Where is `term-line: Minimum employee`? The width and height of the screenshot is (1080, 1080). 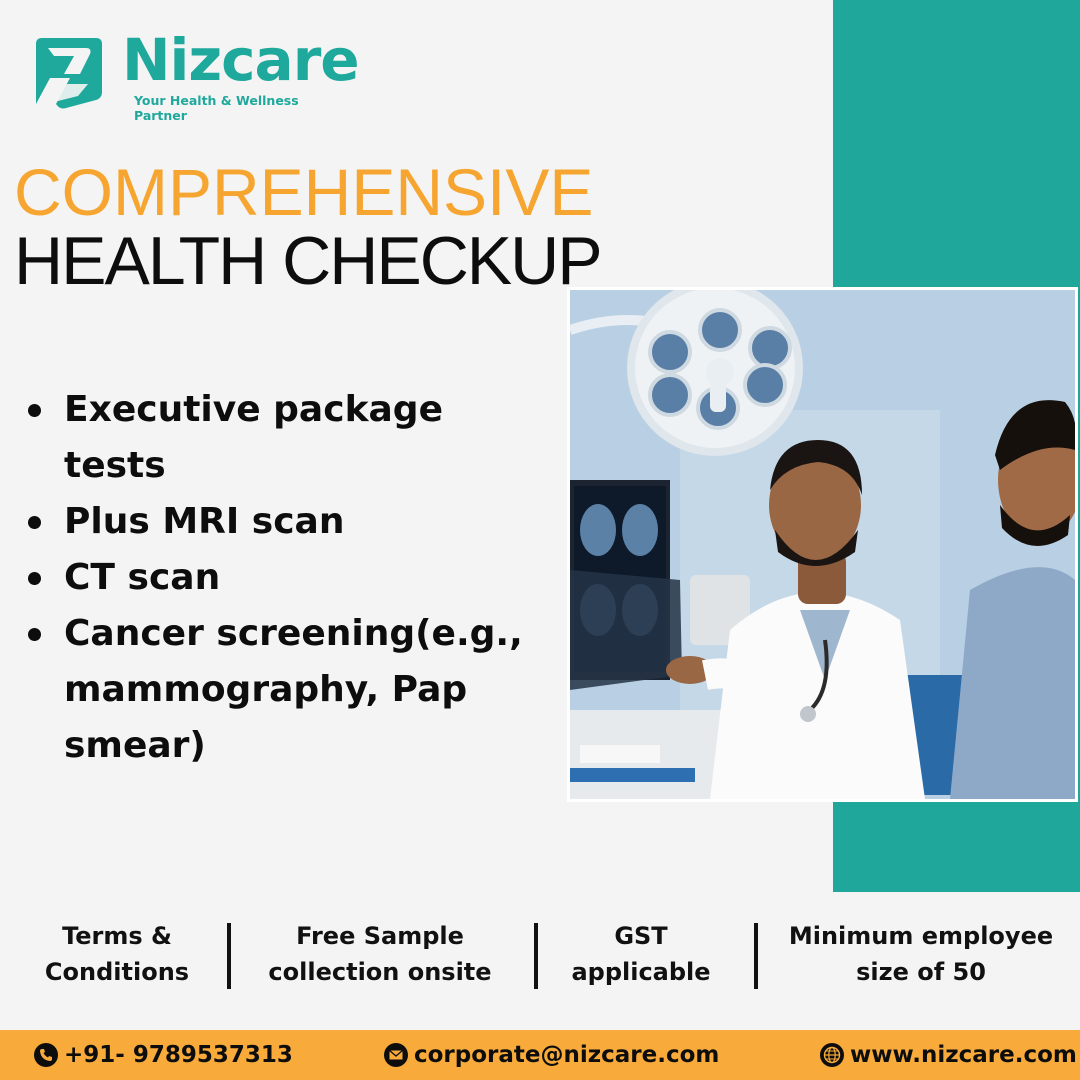
term-line: Minimum employee is located at coordinates (921, 936).